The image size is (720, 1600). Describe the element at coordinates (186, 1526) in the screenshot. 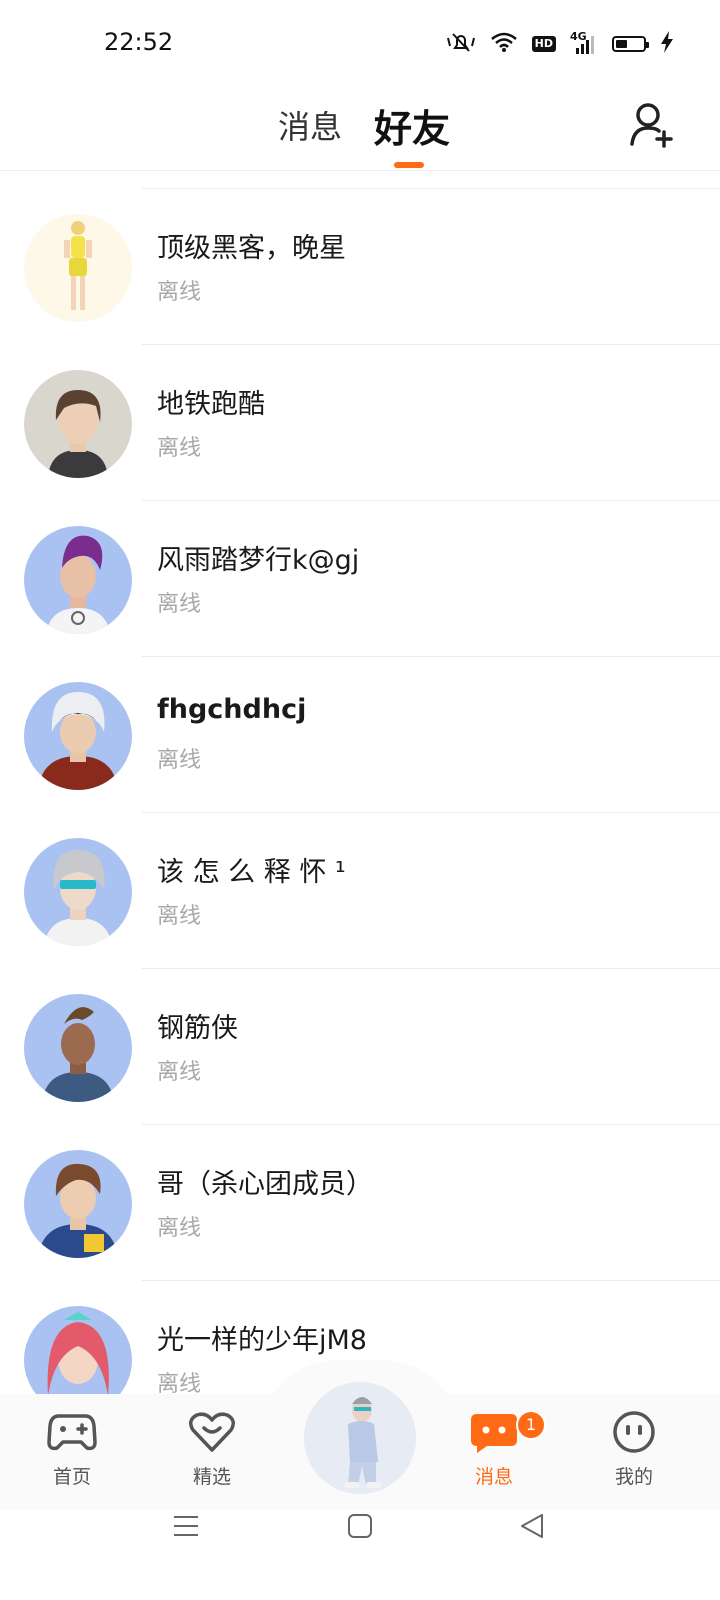

I see `menu-icon` at that location.